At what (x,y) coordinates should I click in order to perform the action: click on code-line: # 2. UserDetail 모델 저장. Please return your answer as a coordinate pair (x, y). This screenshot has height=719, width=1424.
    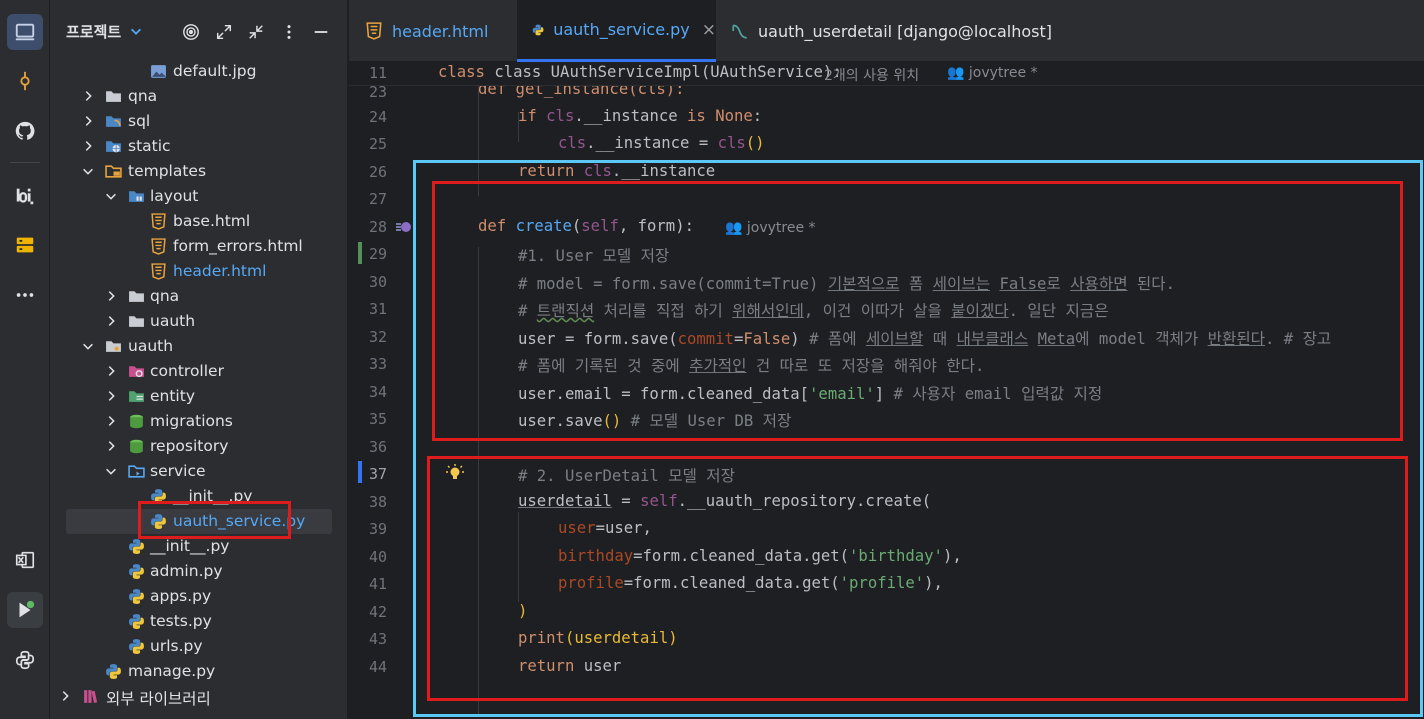
    Looking at the image, I should click on (626, 475).